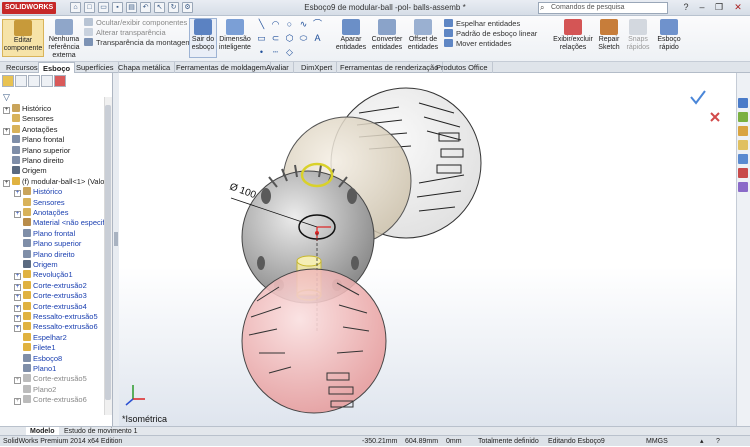 Image resolution: width=750 pixels, height=447 pixels. I want to click on custom-properties-icon, so click(743, 173).